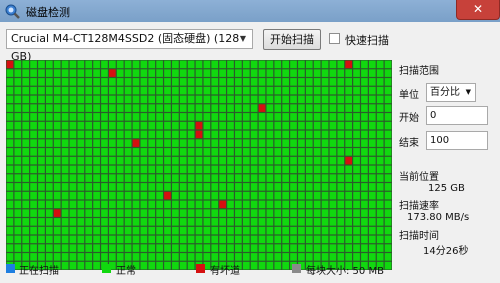 The image size is (500, 283). Describe the element at coordinates (10, 268) in the screenshot. I see `legend-scanning-swatch` at that location.